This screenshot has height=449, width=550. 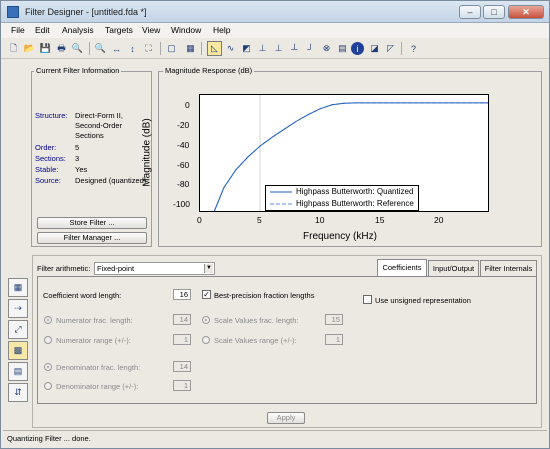 I want to click on open-icon: 📂, so click(x=29, y=48).